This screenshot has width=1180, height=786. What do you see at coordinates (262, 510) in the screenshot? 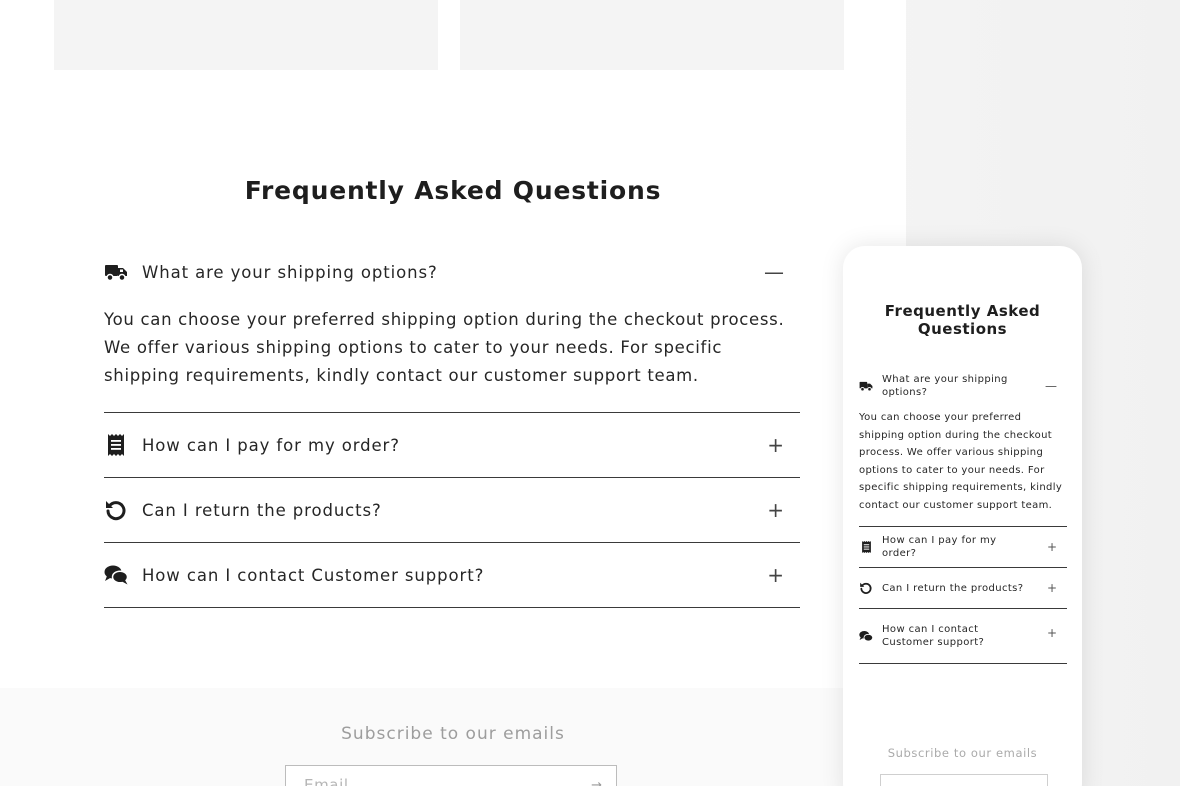
I see `faq-question: Can I return the products?` at bounding box center [262, 510].